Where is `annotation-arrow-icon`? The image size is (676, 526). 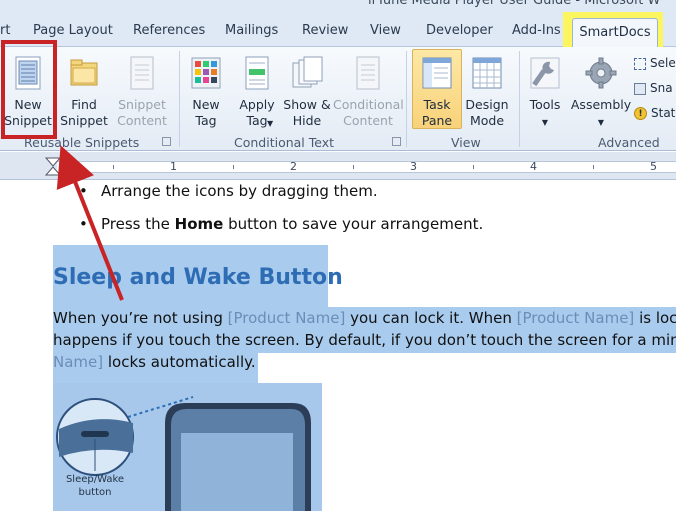 annotation-arrow-icon is located at coordinates (90, 223).